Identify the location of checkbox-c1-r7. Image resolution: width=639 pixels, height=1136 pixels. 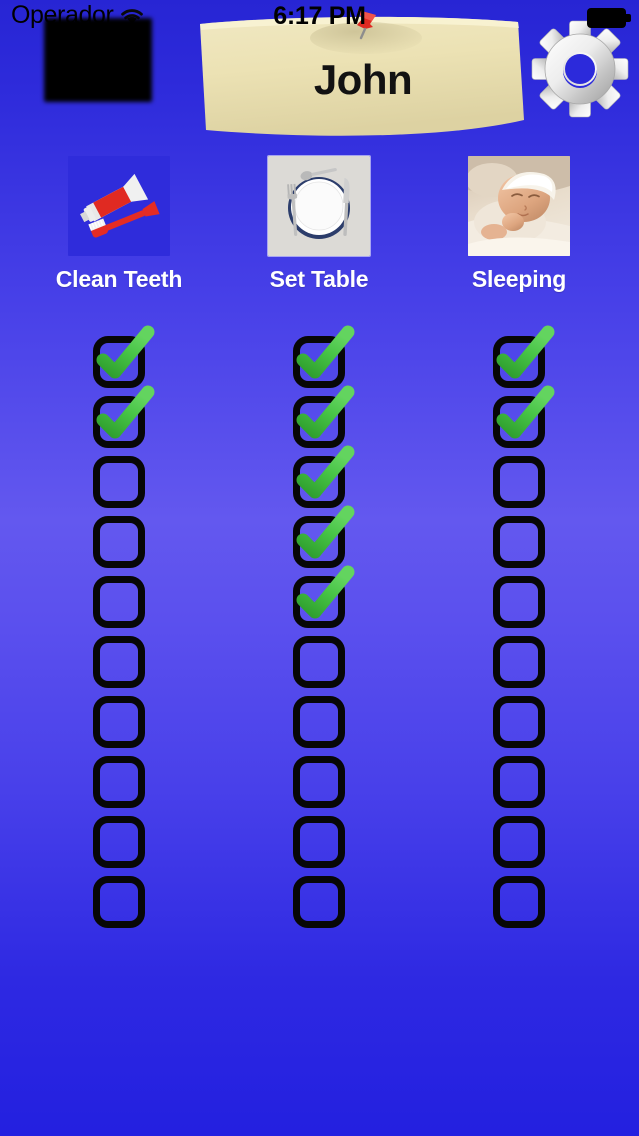
(319, 782).